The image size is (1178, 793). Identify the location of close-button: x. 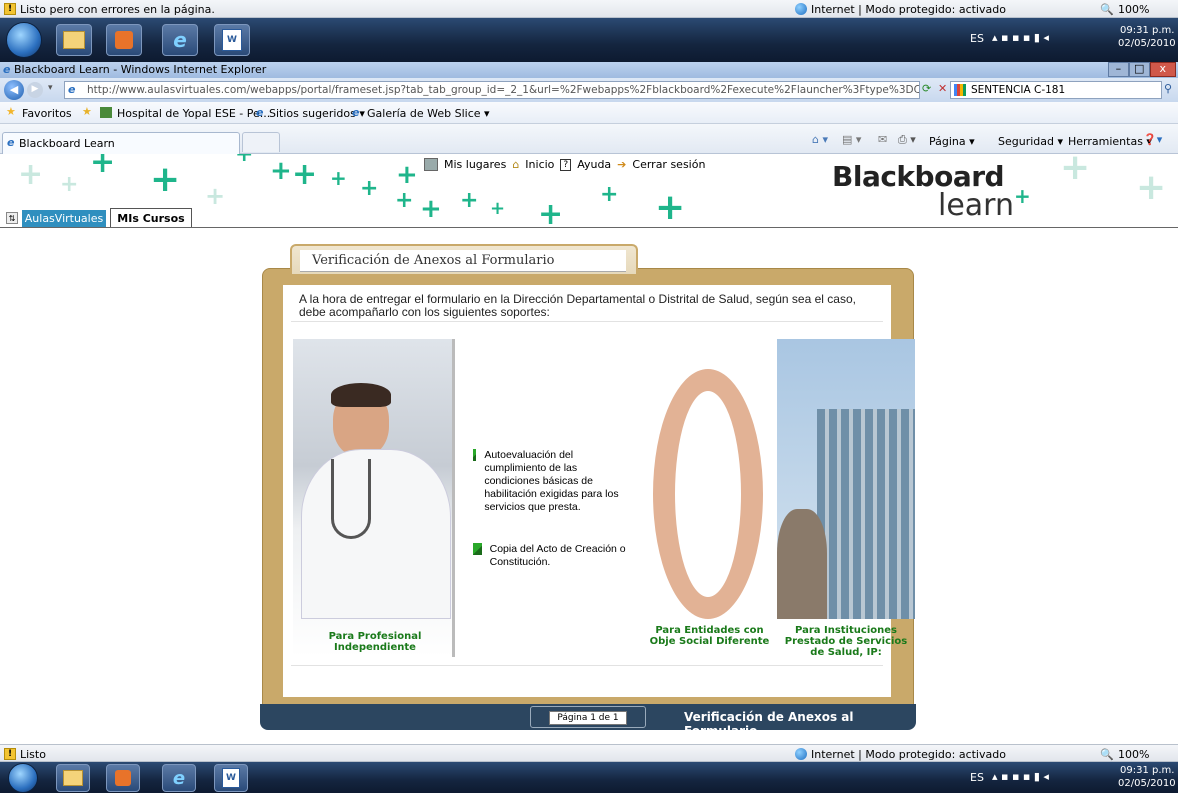
(1162, 69).